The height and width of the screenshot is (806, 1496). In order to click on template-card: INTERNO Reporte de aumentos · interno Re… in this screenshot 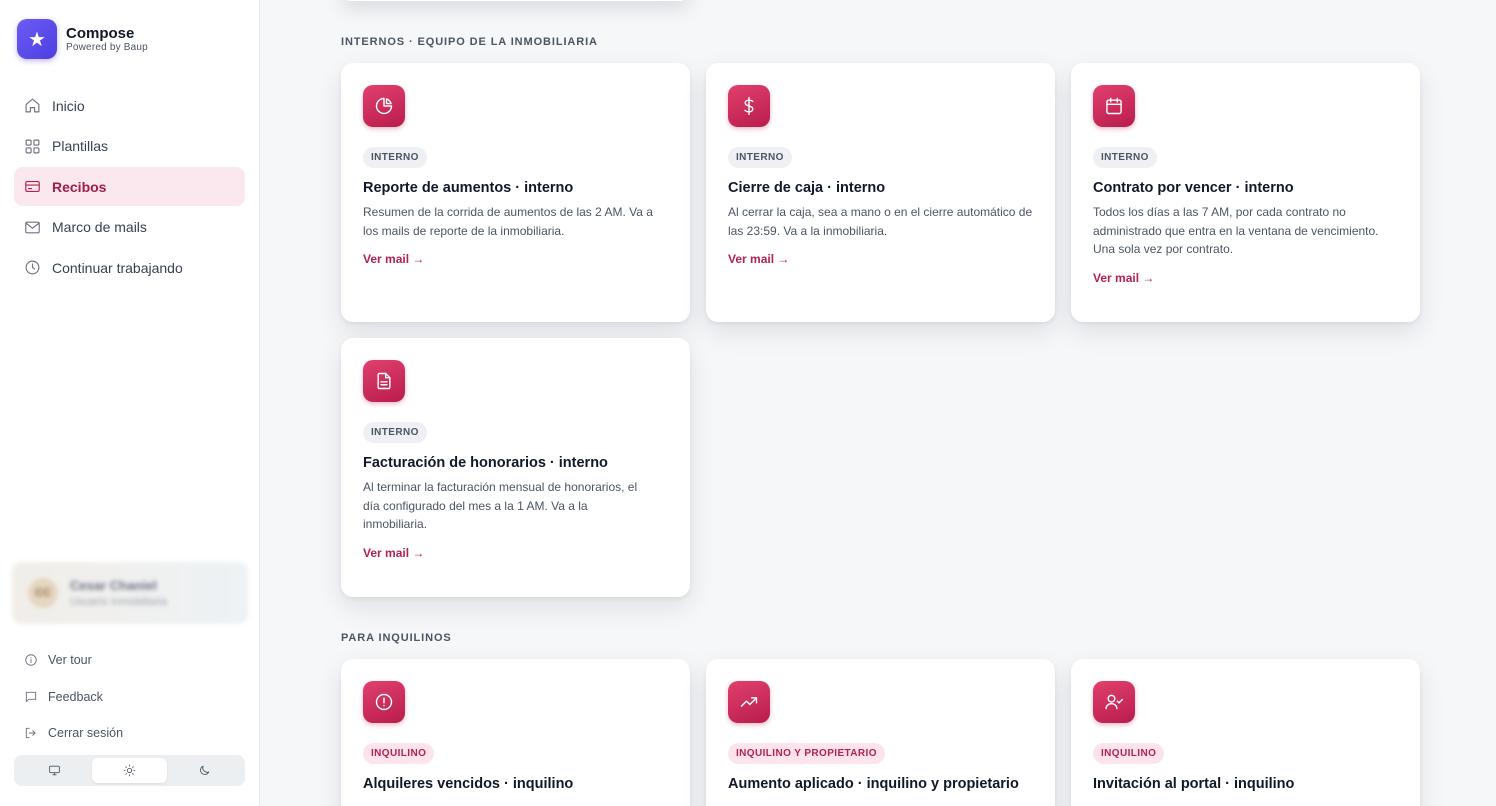, I will do `click(515, 192)`.